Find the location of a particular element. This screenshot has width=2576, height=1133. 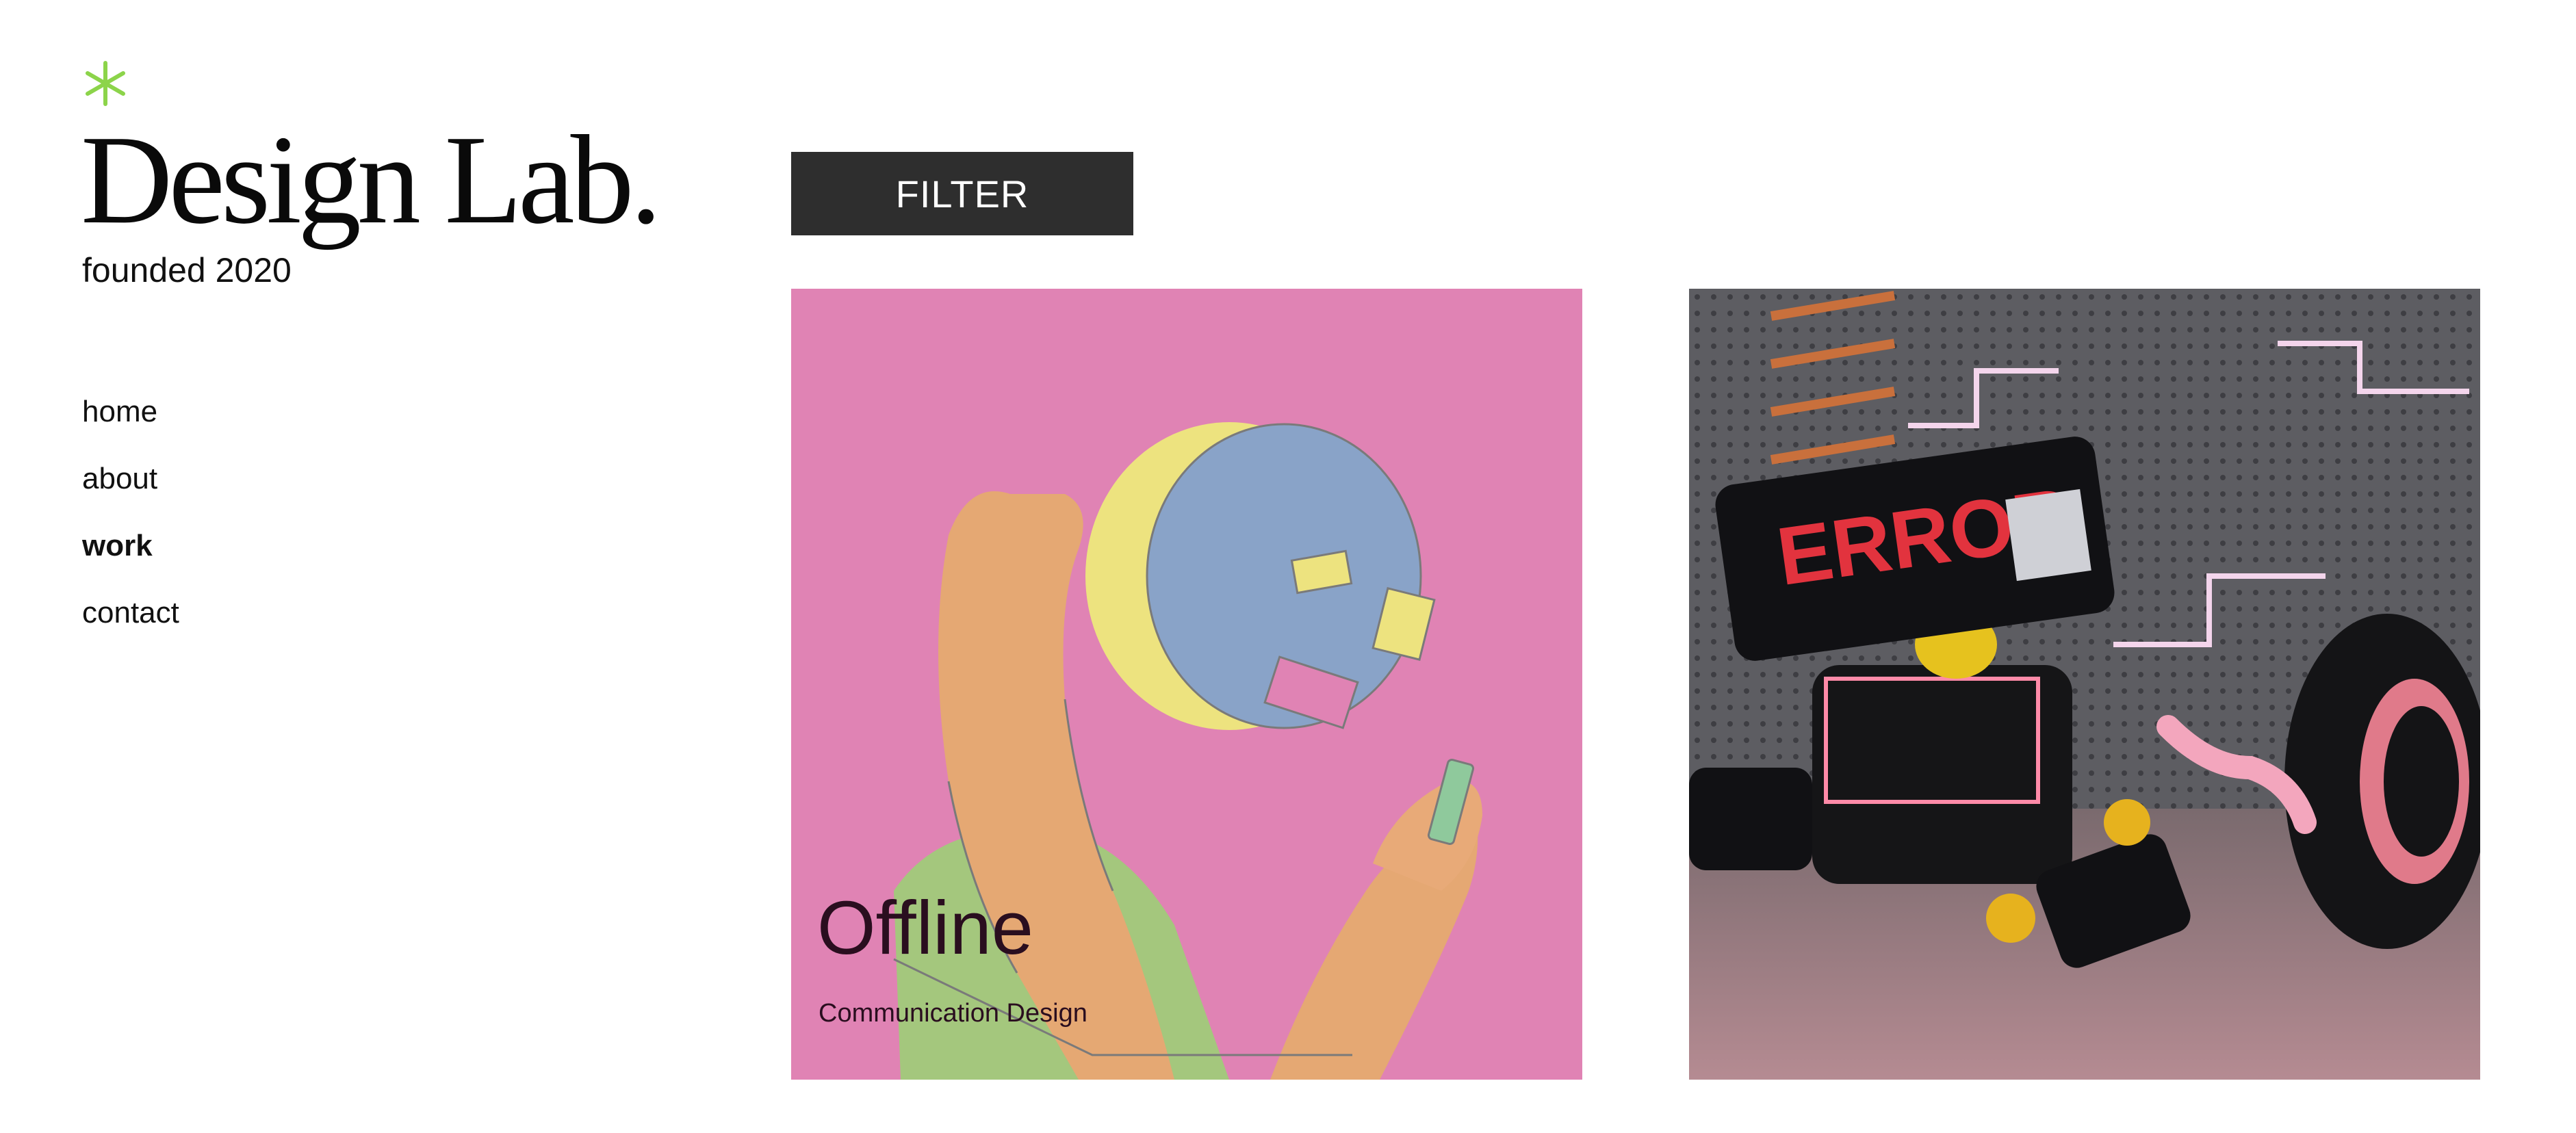

nav-item-about: about is located at coordinates (130, 497).